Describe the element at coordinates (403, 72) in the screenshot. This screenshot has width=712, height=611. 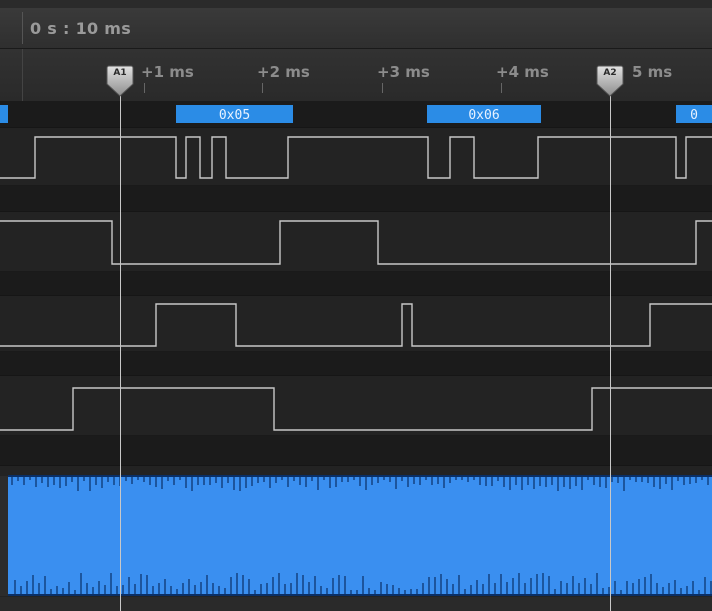
I see `ruler-tick-label: +3 ms` at that location.